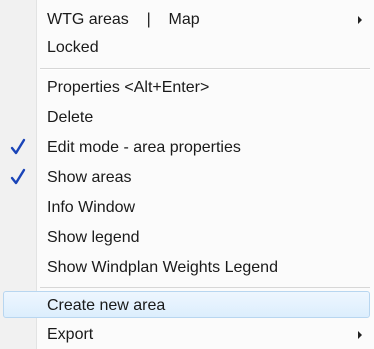  Describe the element at coordinates (205, 287) in the screenshot. I see `menu-separator` at that location.